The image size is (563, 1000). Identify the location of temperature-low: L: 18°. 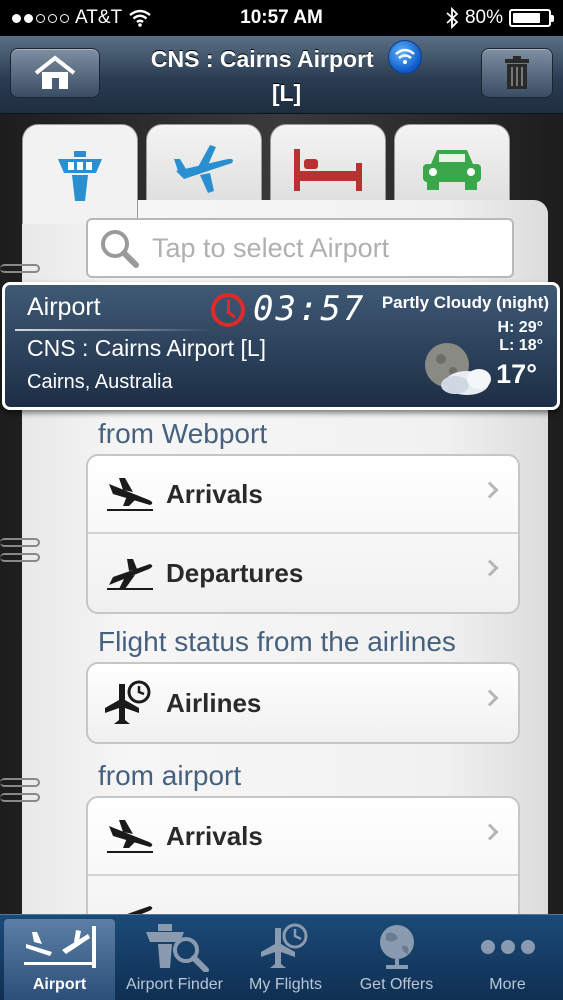
(521, 345).